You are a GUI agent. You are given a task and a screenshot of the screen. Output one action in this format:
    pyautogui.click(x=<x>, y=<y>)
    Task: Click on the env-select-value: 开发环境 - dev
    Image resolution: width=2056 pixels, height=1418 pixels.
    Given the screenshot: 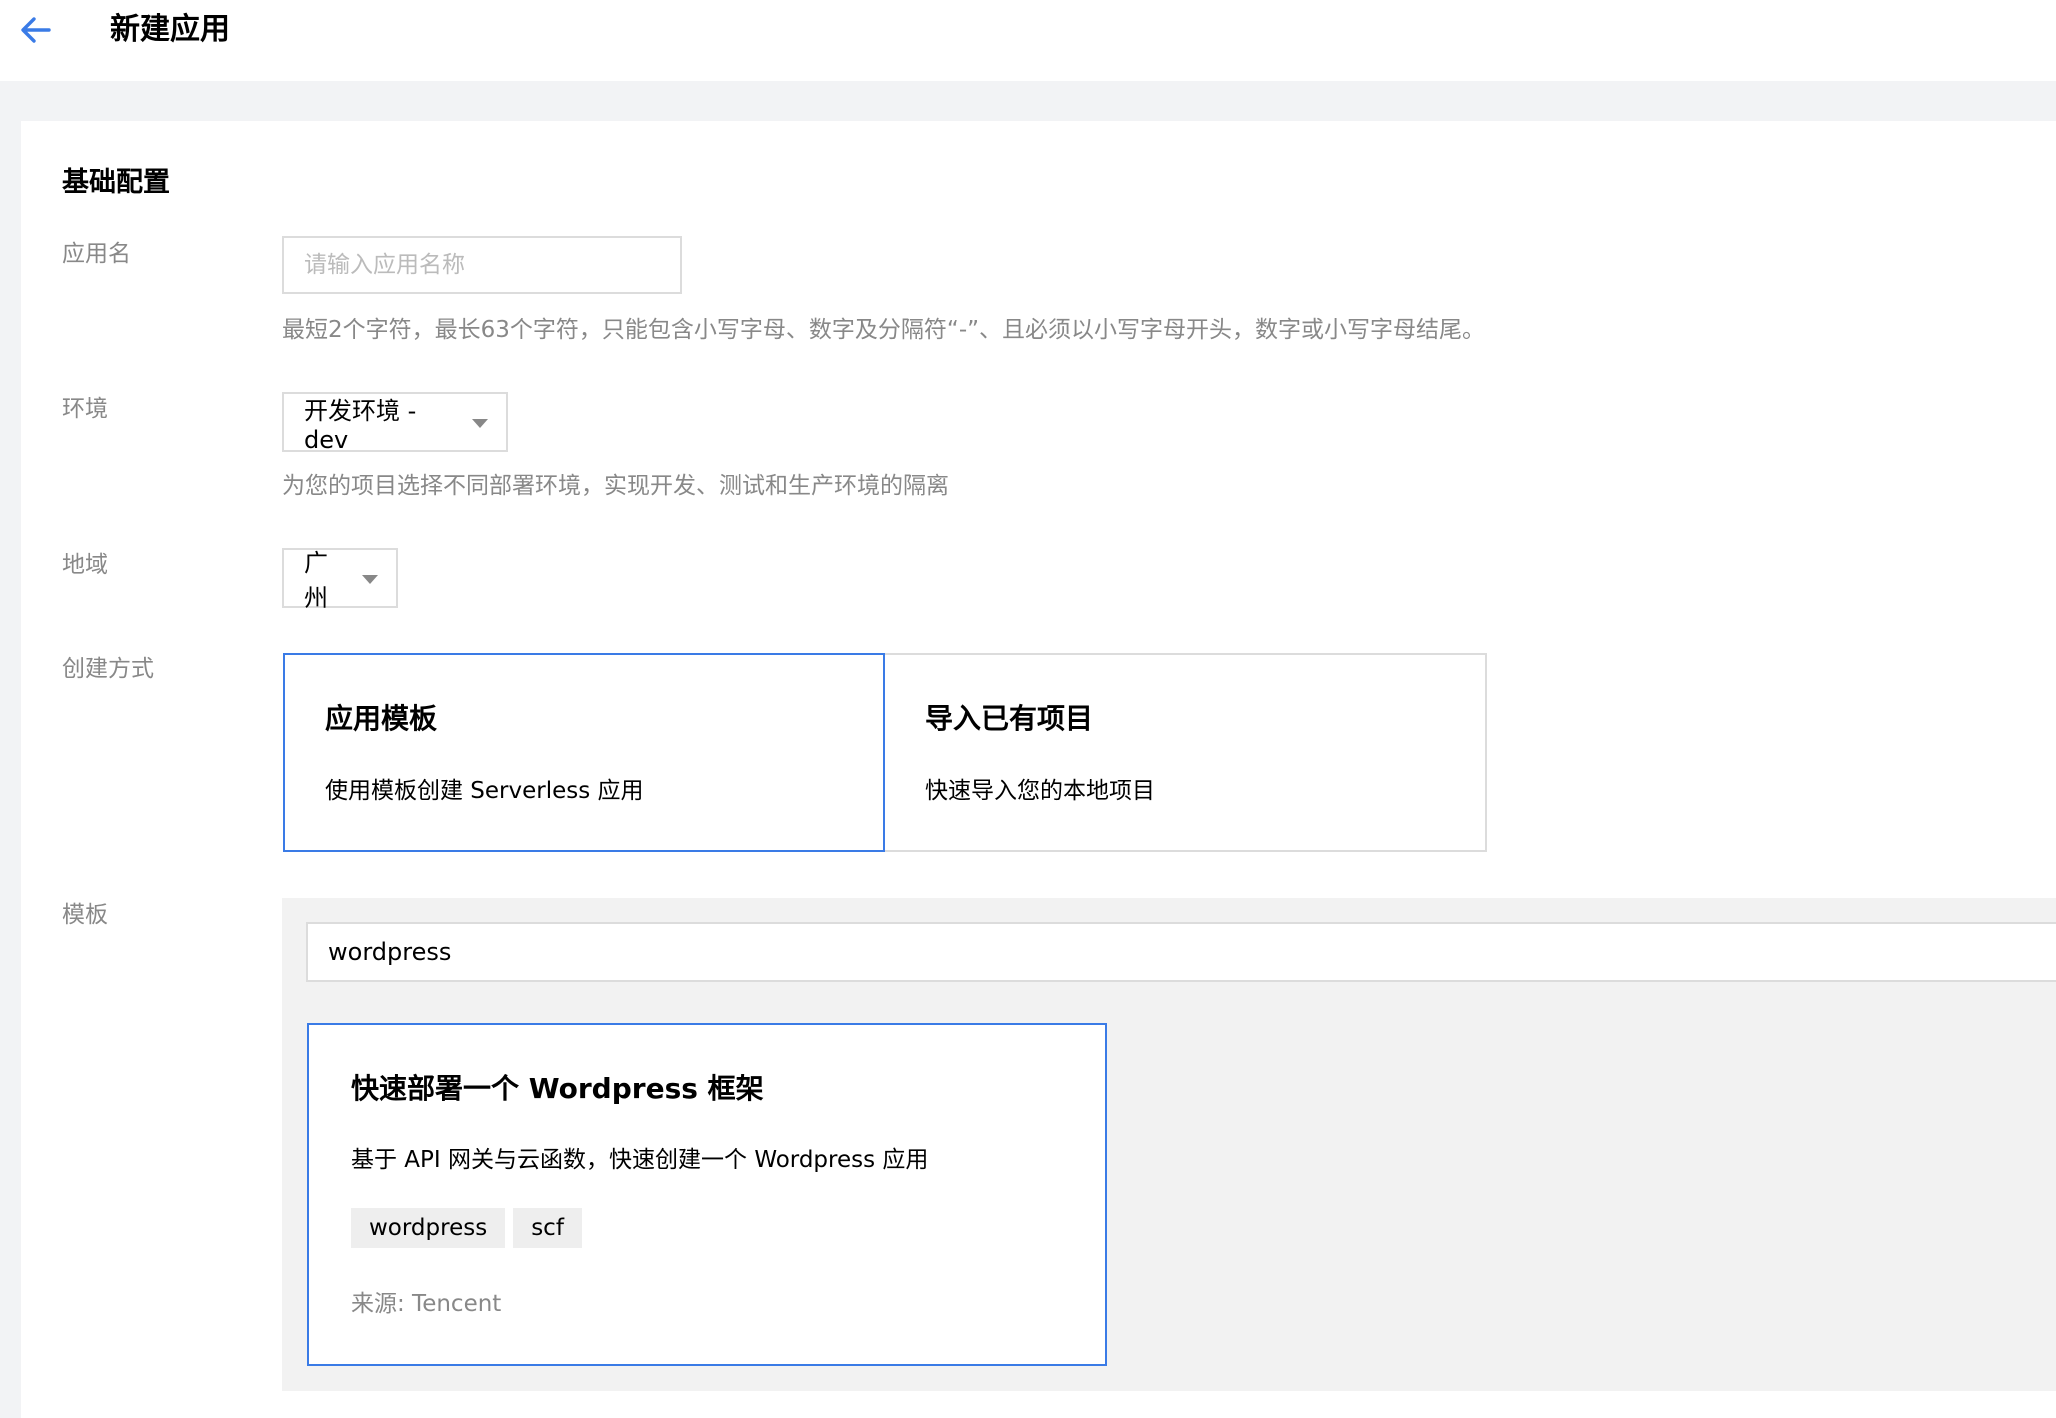 What is the action you would take?
    pyautogui.click(x=381, y=422)
    